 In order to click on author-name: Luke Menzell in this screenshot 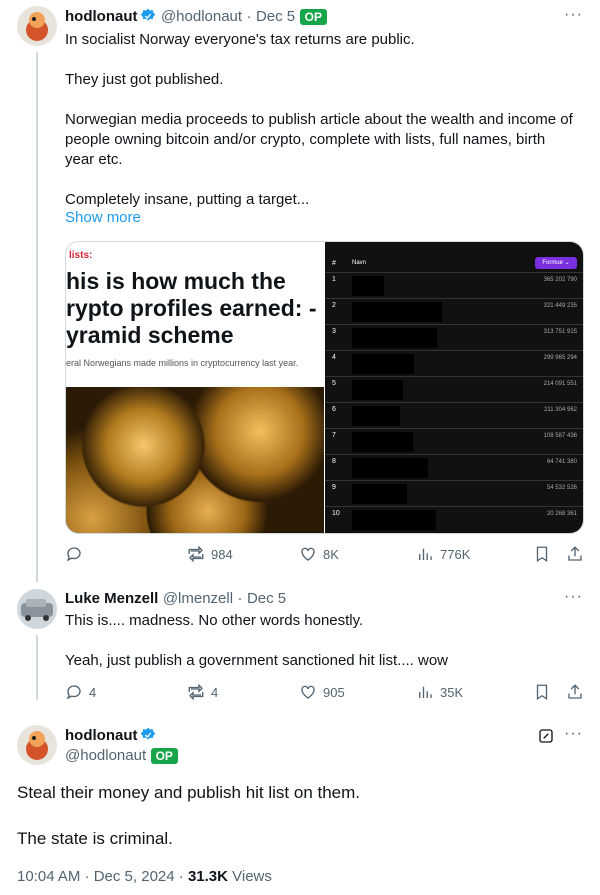, I will do `click(111, 598)`.